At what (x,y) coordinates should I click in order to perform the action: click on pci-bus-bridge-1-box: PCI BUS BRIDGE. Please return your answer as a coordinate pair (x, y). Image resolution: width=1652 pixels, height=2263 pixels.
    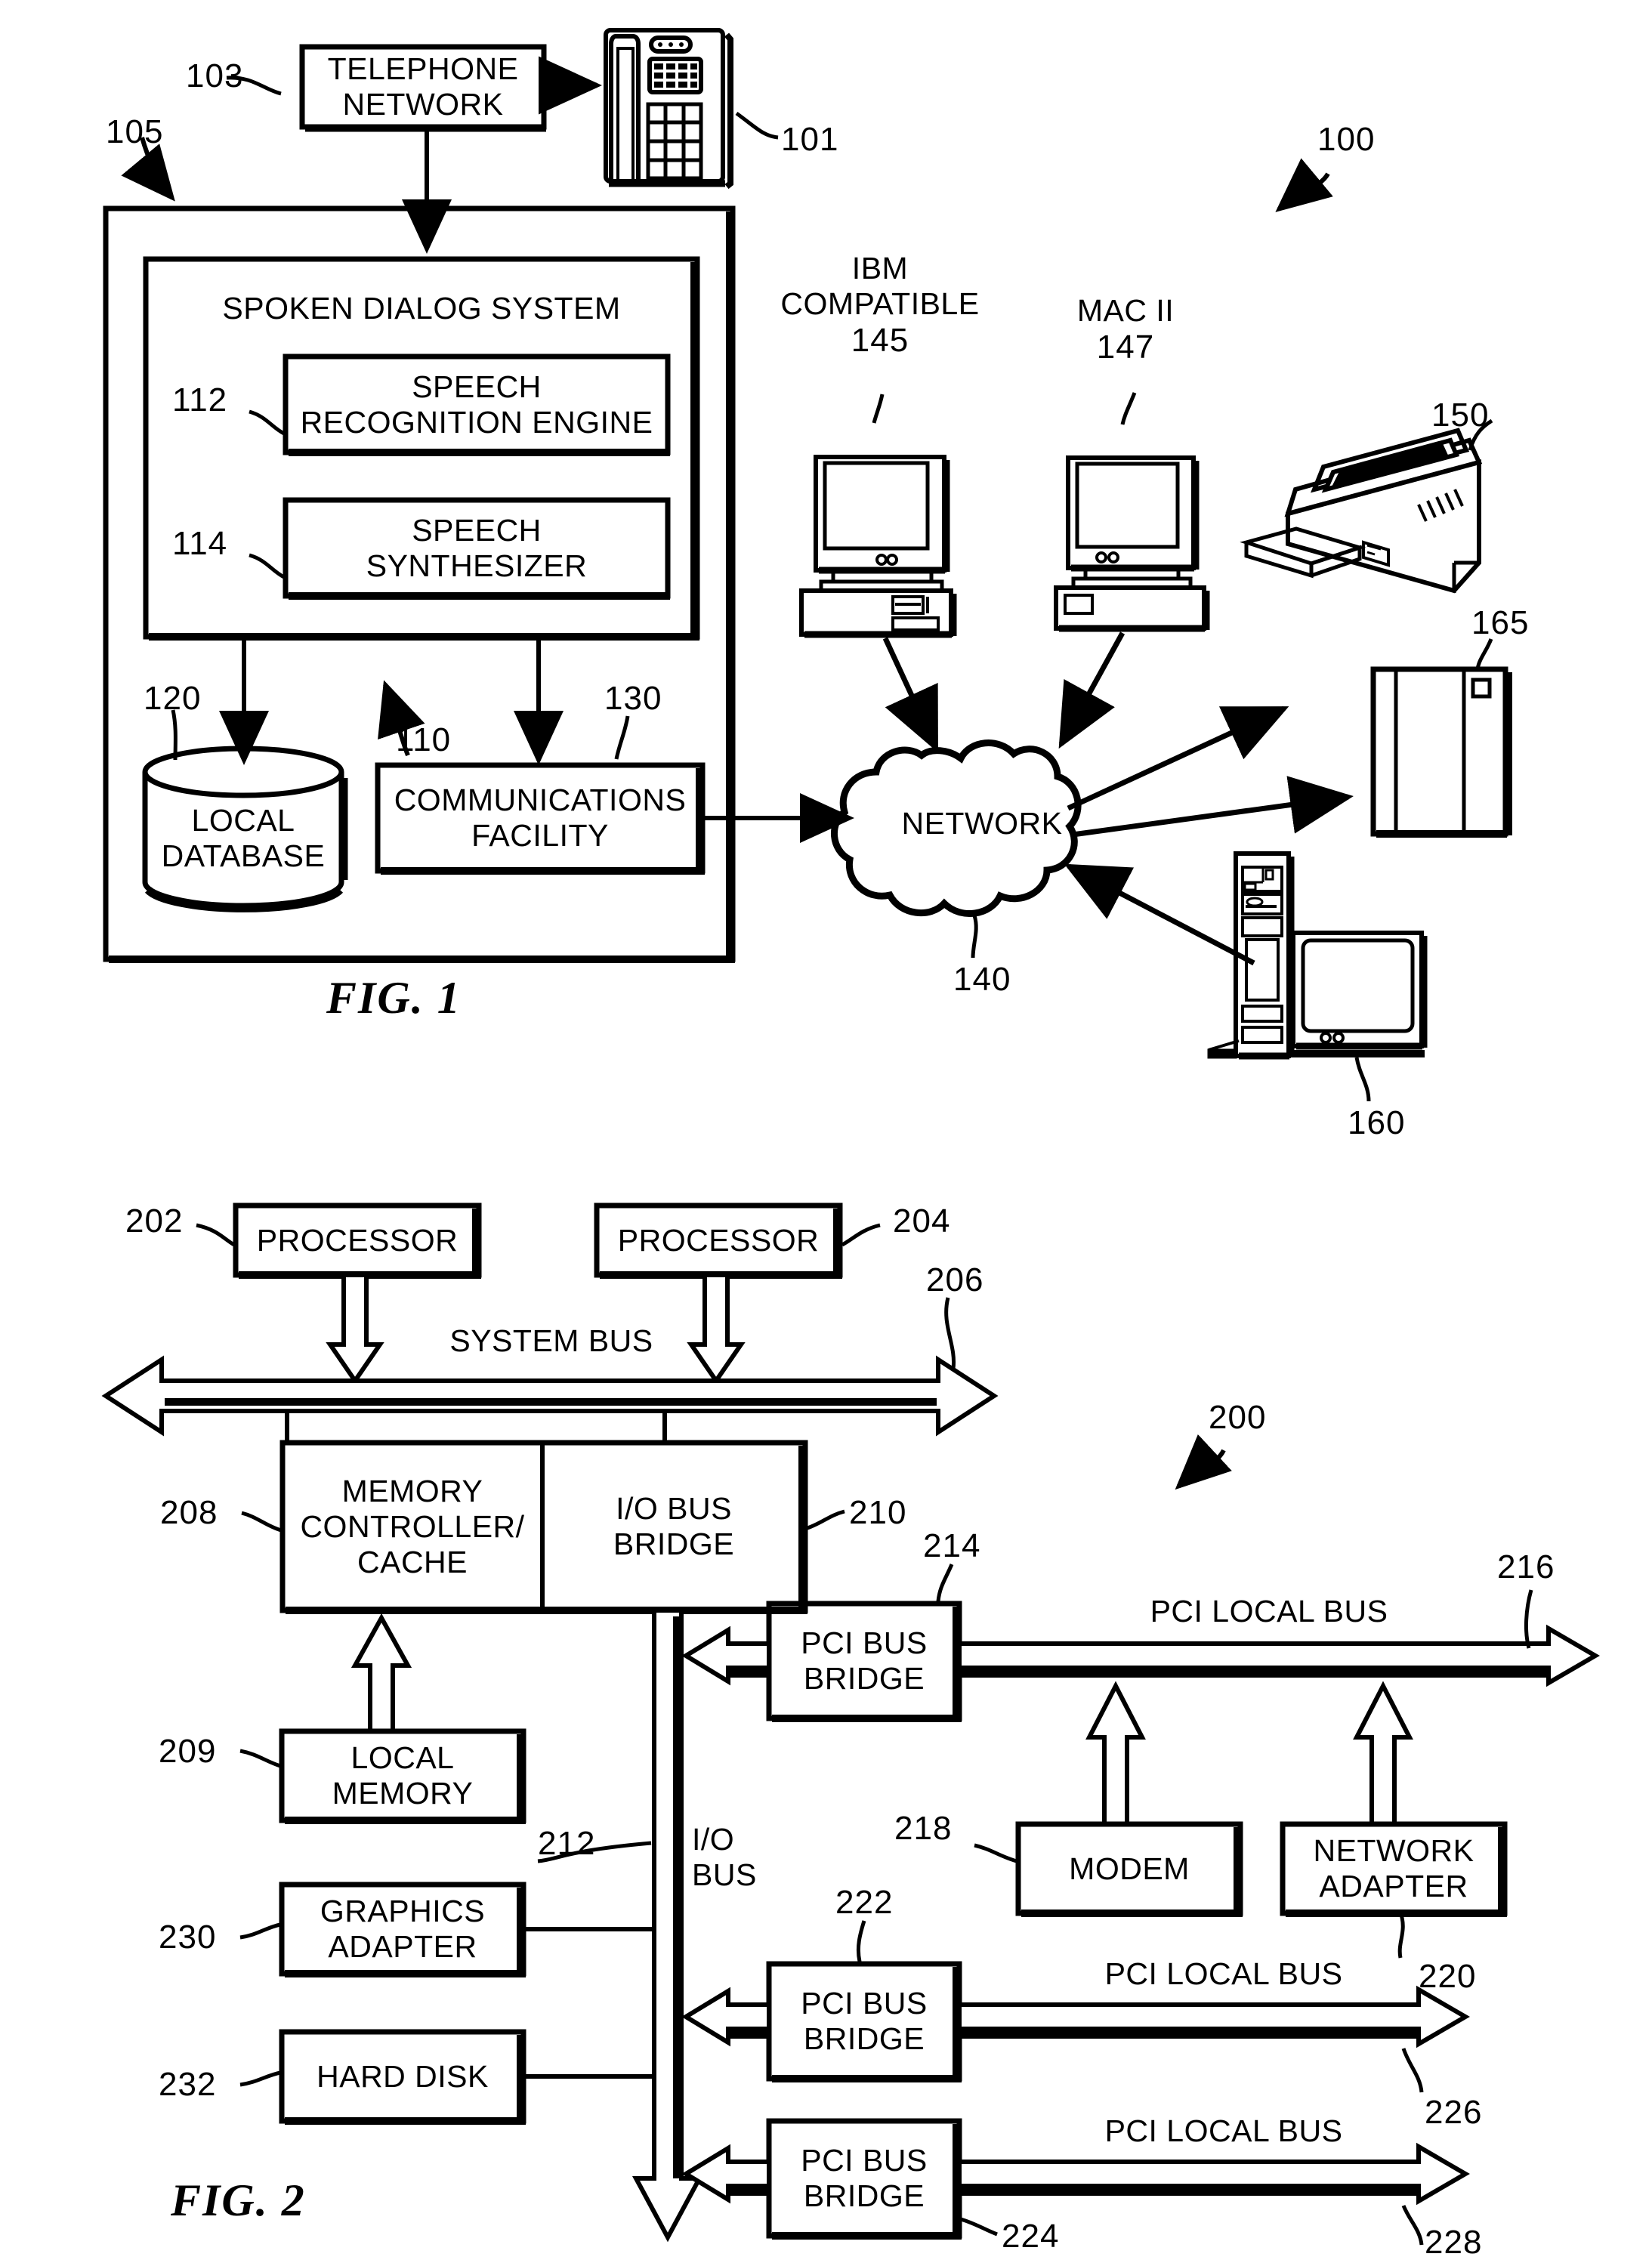
    Looking at the image, I should click on (864, 1661).